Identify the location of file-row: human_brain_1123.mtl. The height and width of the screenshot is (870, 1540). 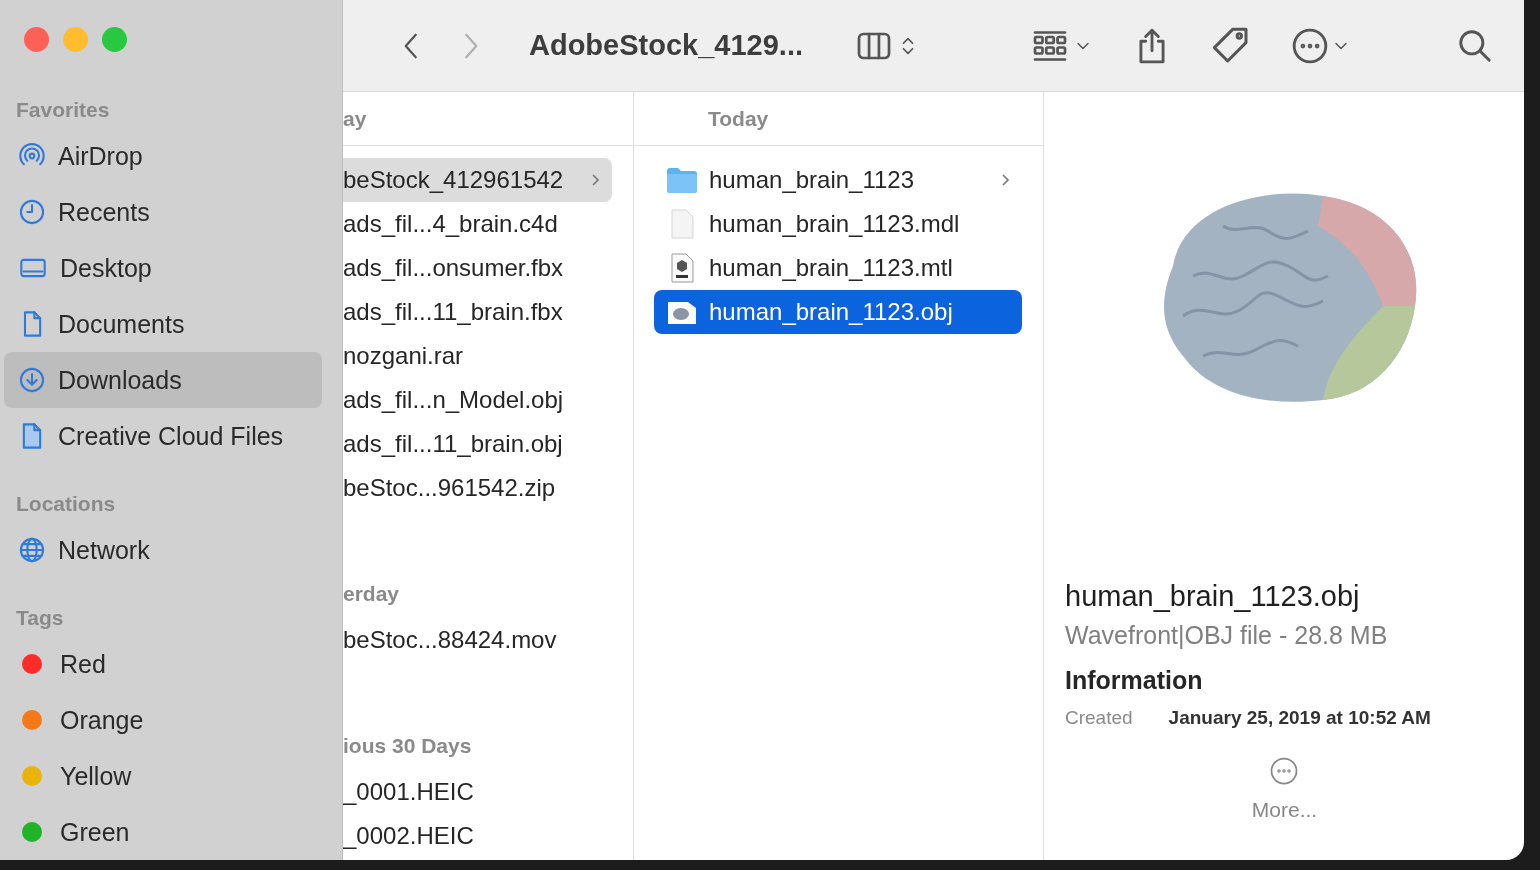
(838, 268).